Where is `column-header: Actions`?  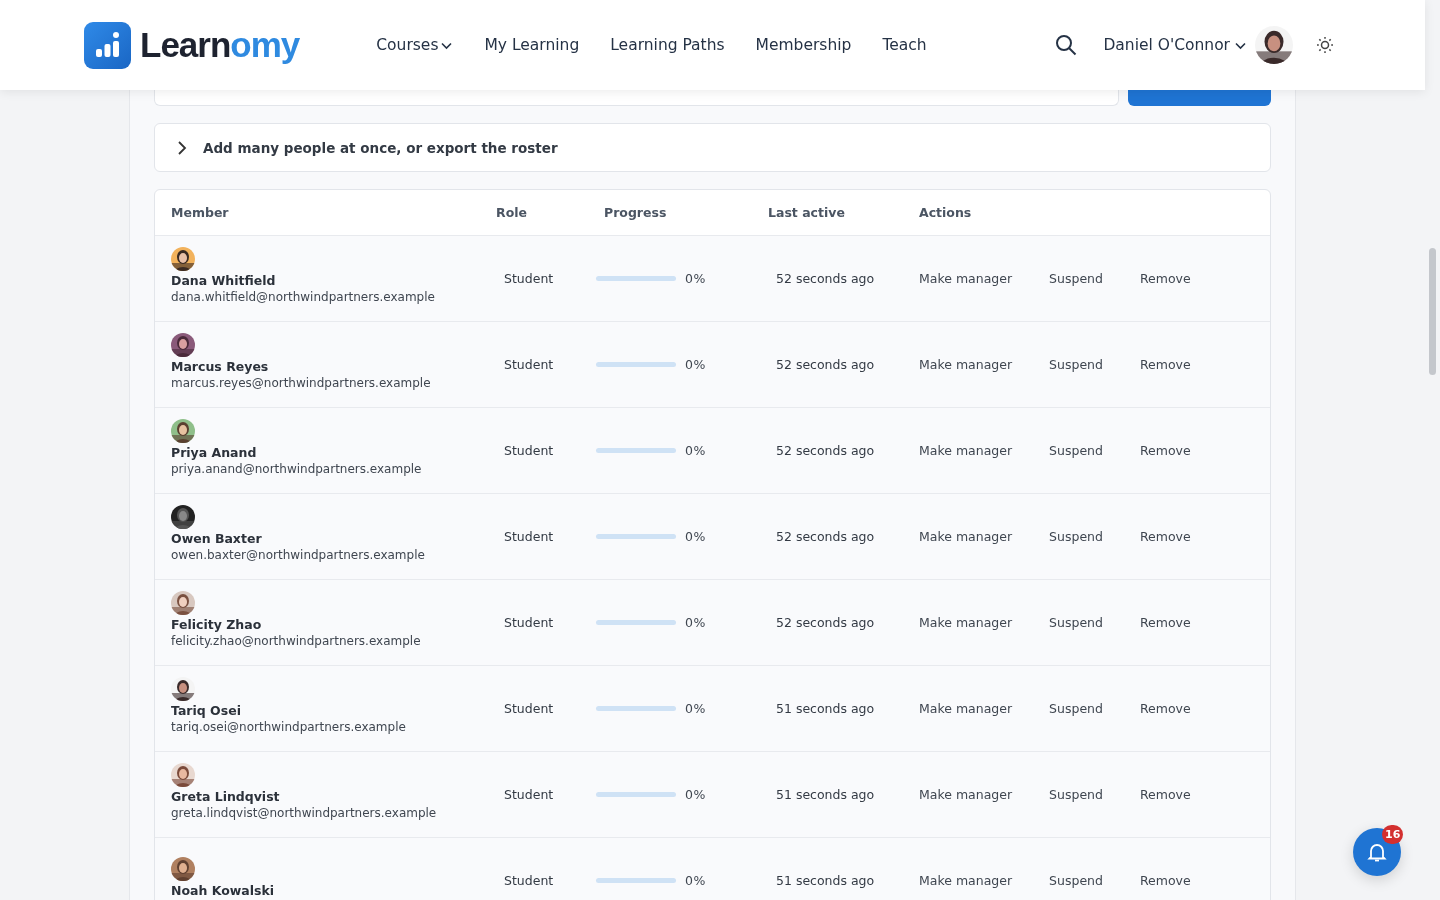
column-header: Actions is located at coordinates (945, 212).